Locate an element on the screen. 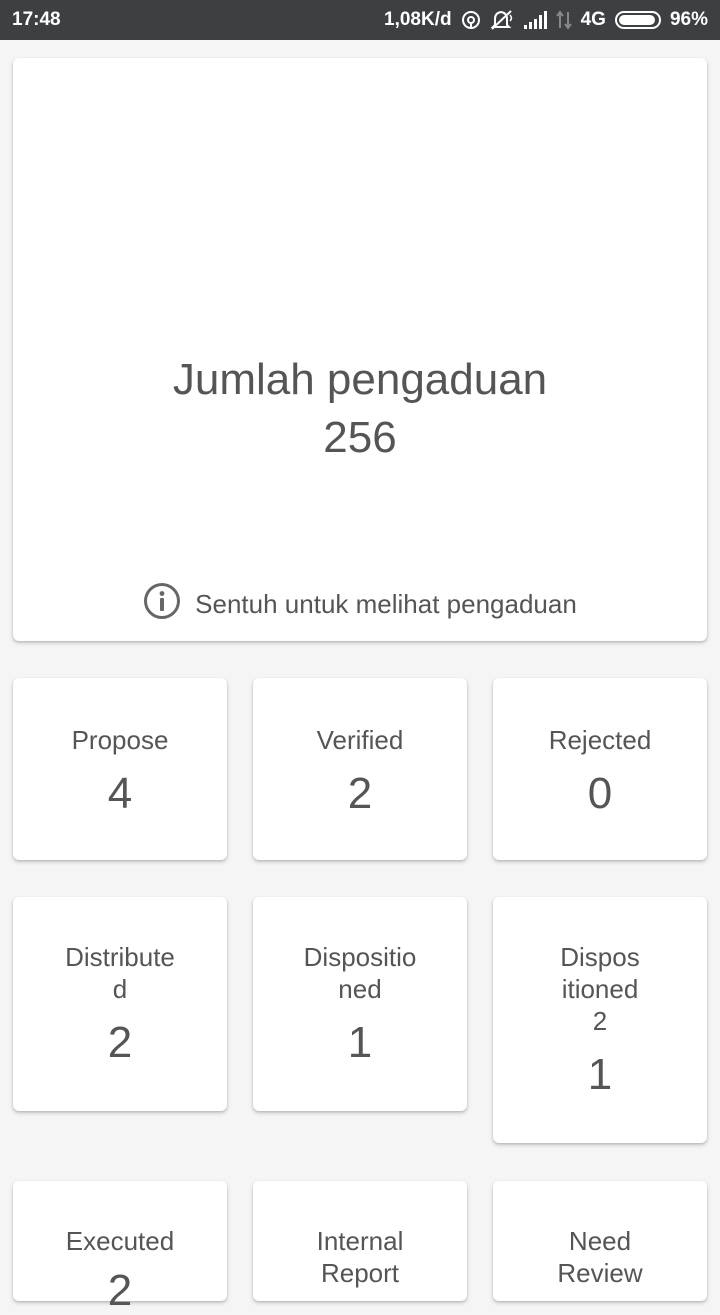  tile-label-line: d is located at coordinates (120, 989).